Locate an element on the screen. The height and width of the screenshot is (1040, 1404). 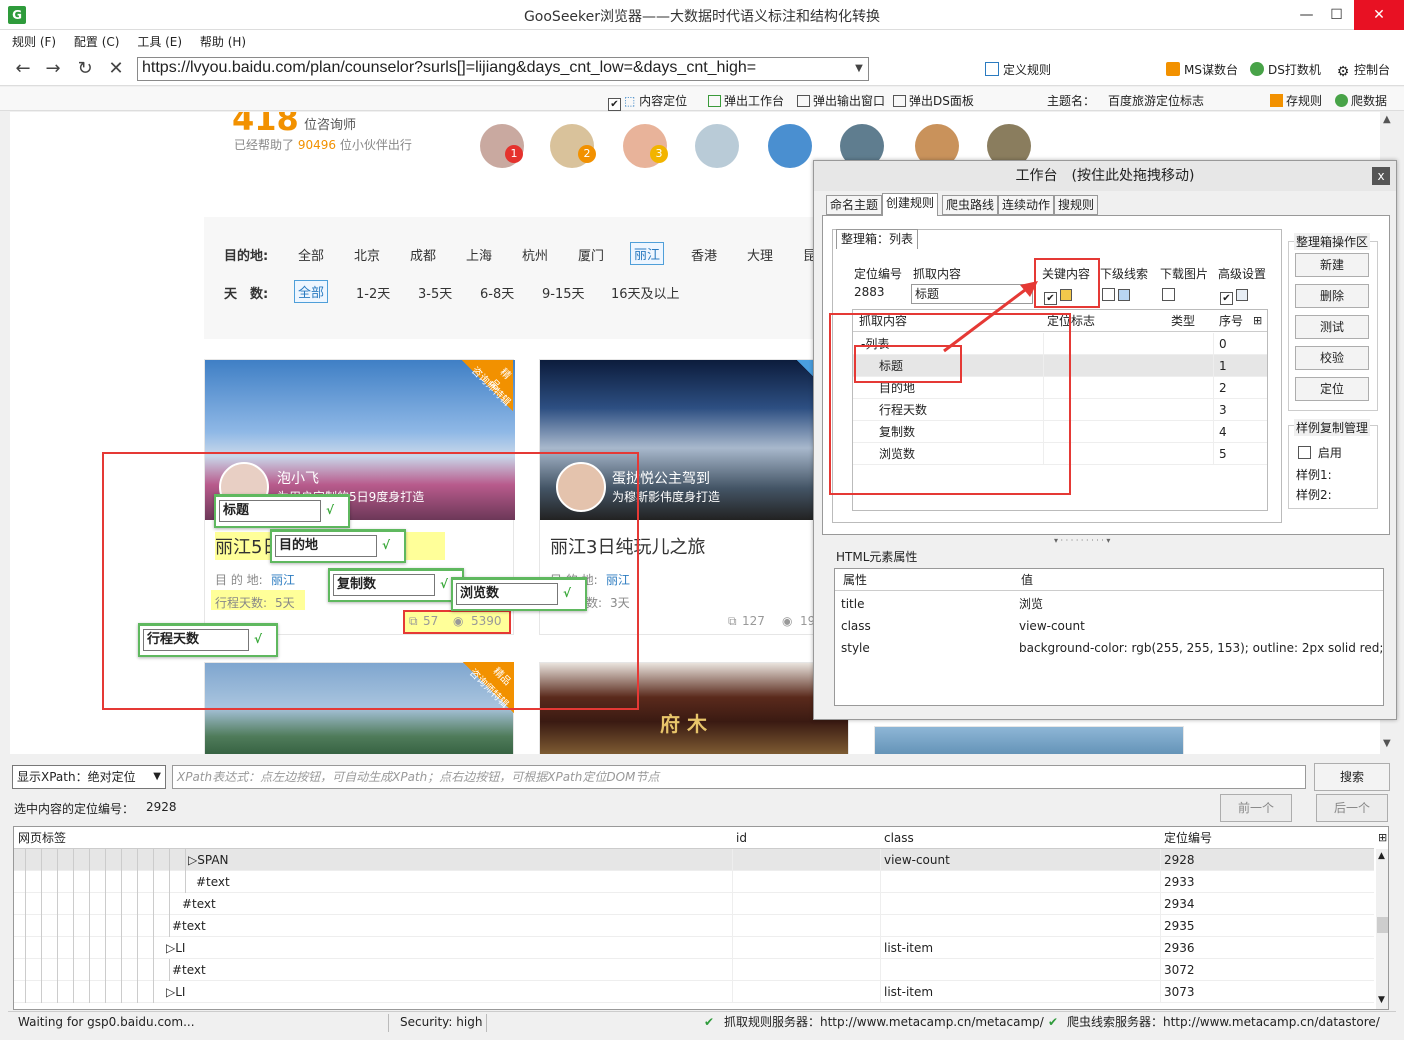
validate-button: 校验 is located at coordinates (1332, 358).